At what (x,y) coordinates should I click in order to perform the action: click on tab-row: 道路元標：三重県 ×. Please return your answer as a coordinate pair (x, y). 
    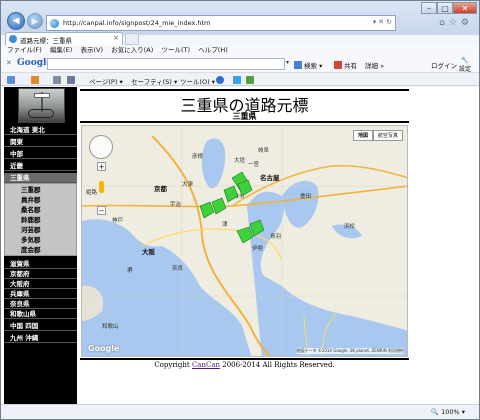
    Looking at the image, I should click on (240, 38).